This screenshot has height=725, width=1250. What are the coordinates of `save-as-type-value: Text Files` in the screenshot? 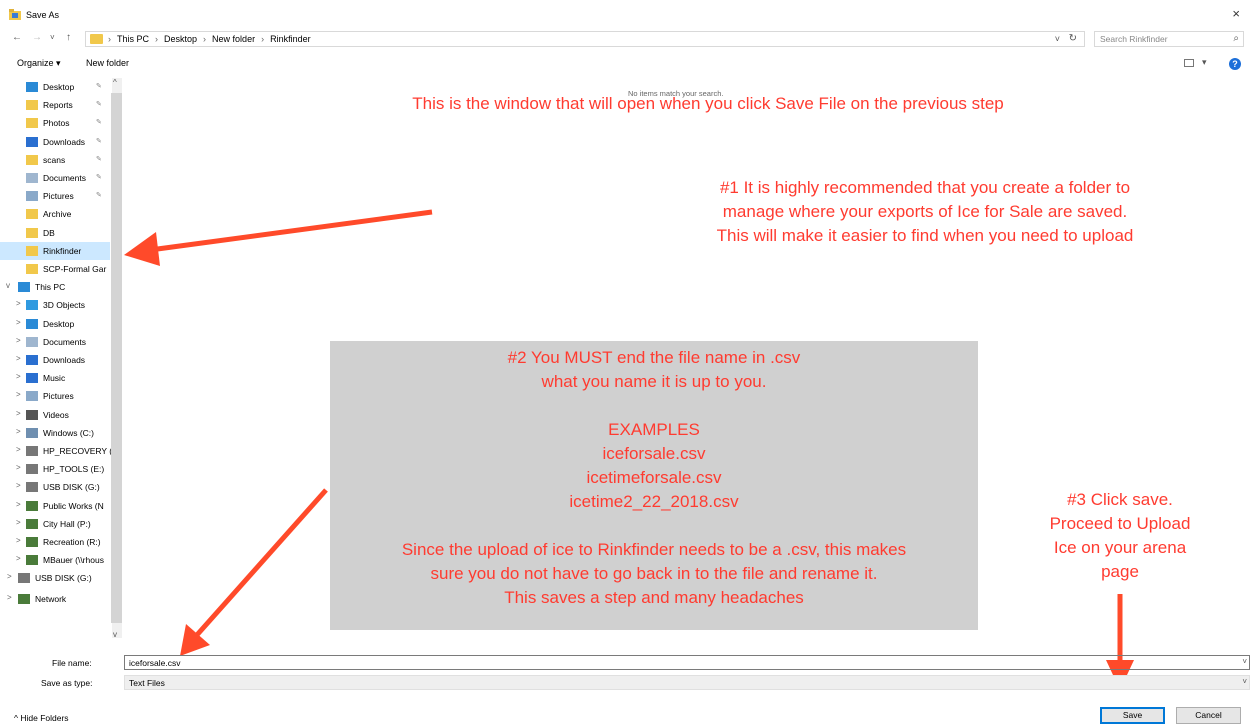 It's located at (147, 683).